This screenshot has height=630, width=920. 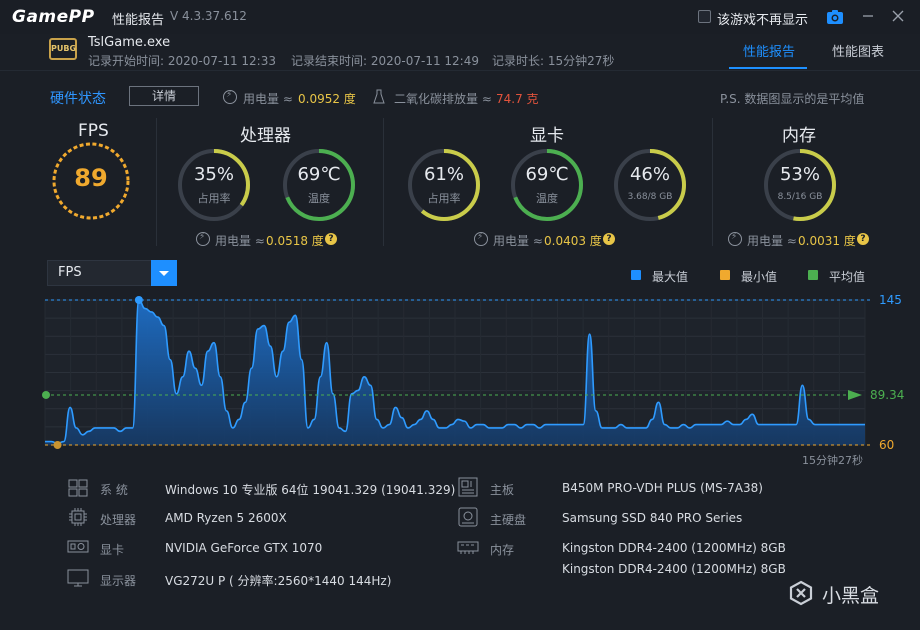 What do you see at coordinates (278, 581) in the screenshot?
I see `sysinfo-value-monitor: VG272U P ( 分辨率:2560*1440 144Hz)` at bounding box center [278, 581].